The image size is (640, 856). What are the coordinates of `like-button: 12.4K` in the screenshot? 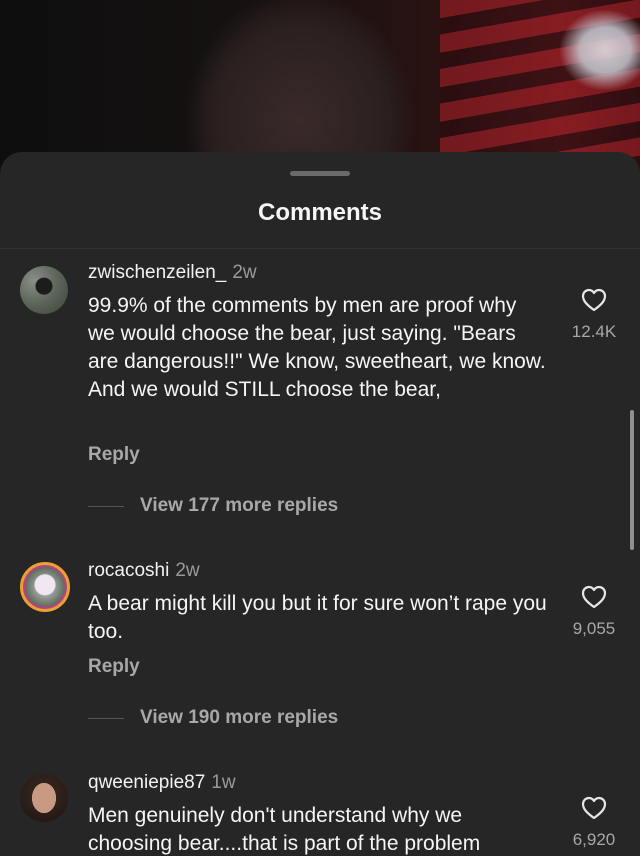 It's located at (594, 315).